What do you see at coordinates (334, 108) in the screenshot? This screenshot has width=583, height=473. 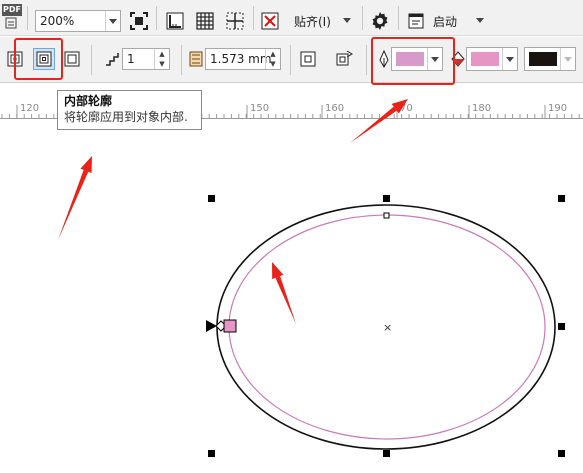 I see `ruler-label: 160` at bounding box center [334, 108].